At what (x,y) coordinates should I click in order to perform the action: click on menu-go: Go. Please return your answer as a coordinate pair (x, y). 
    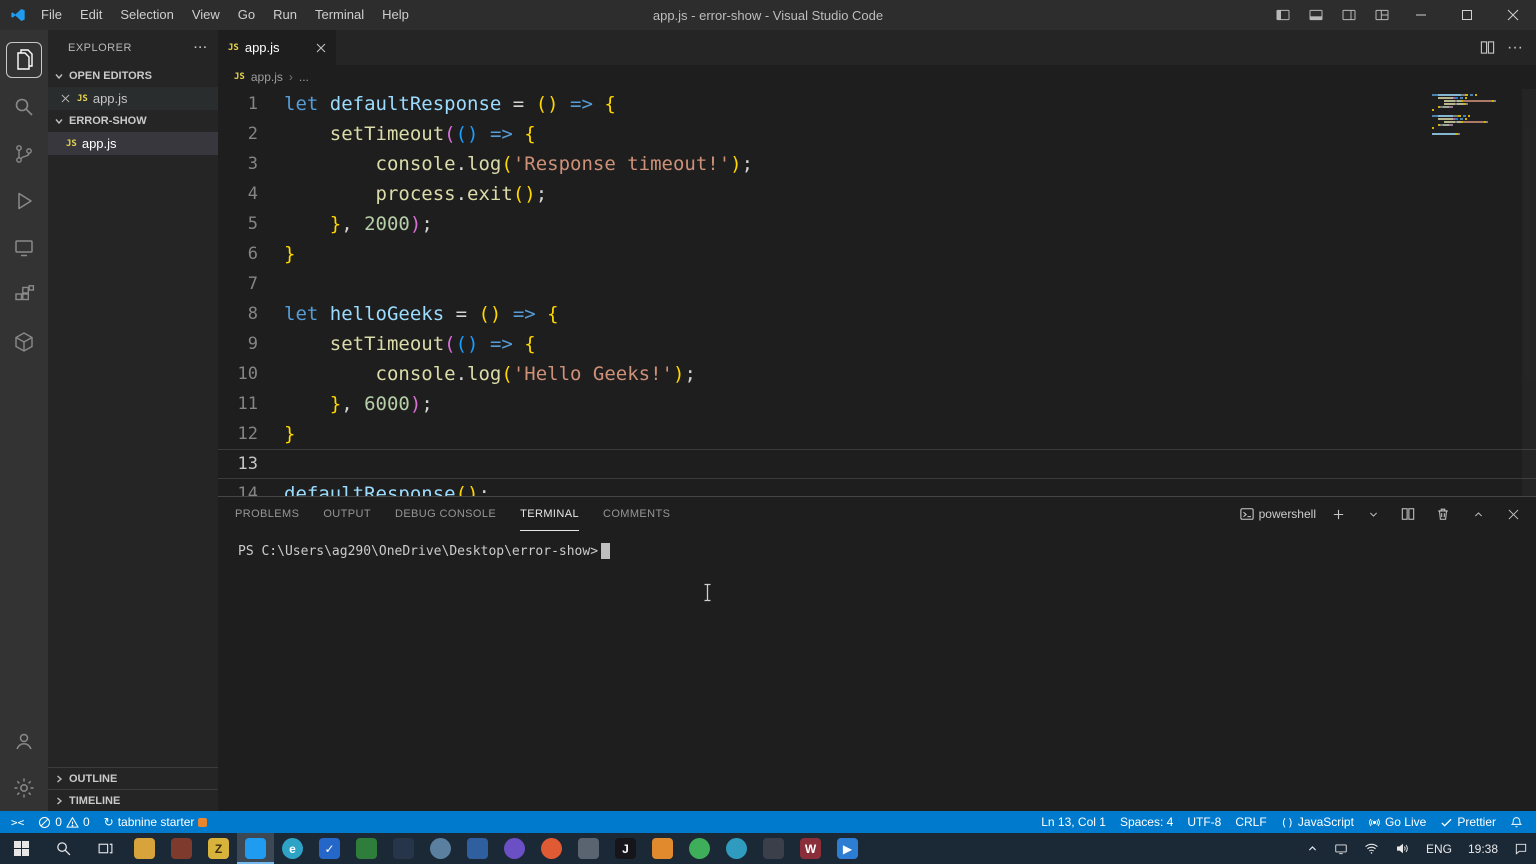
    Looking at the image, I should click on (246, 15).